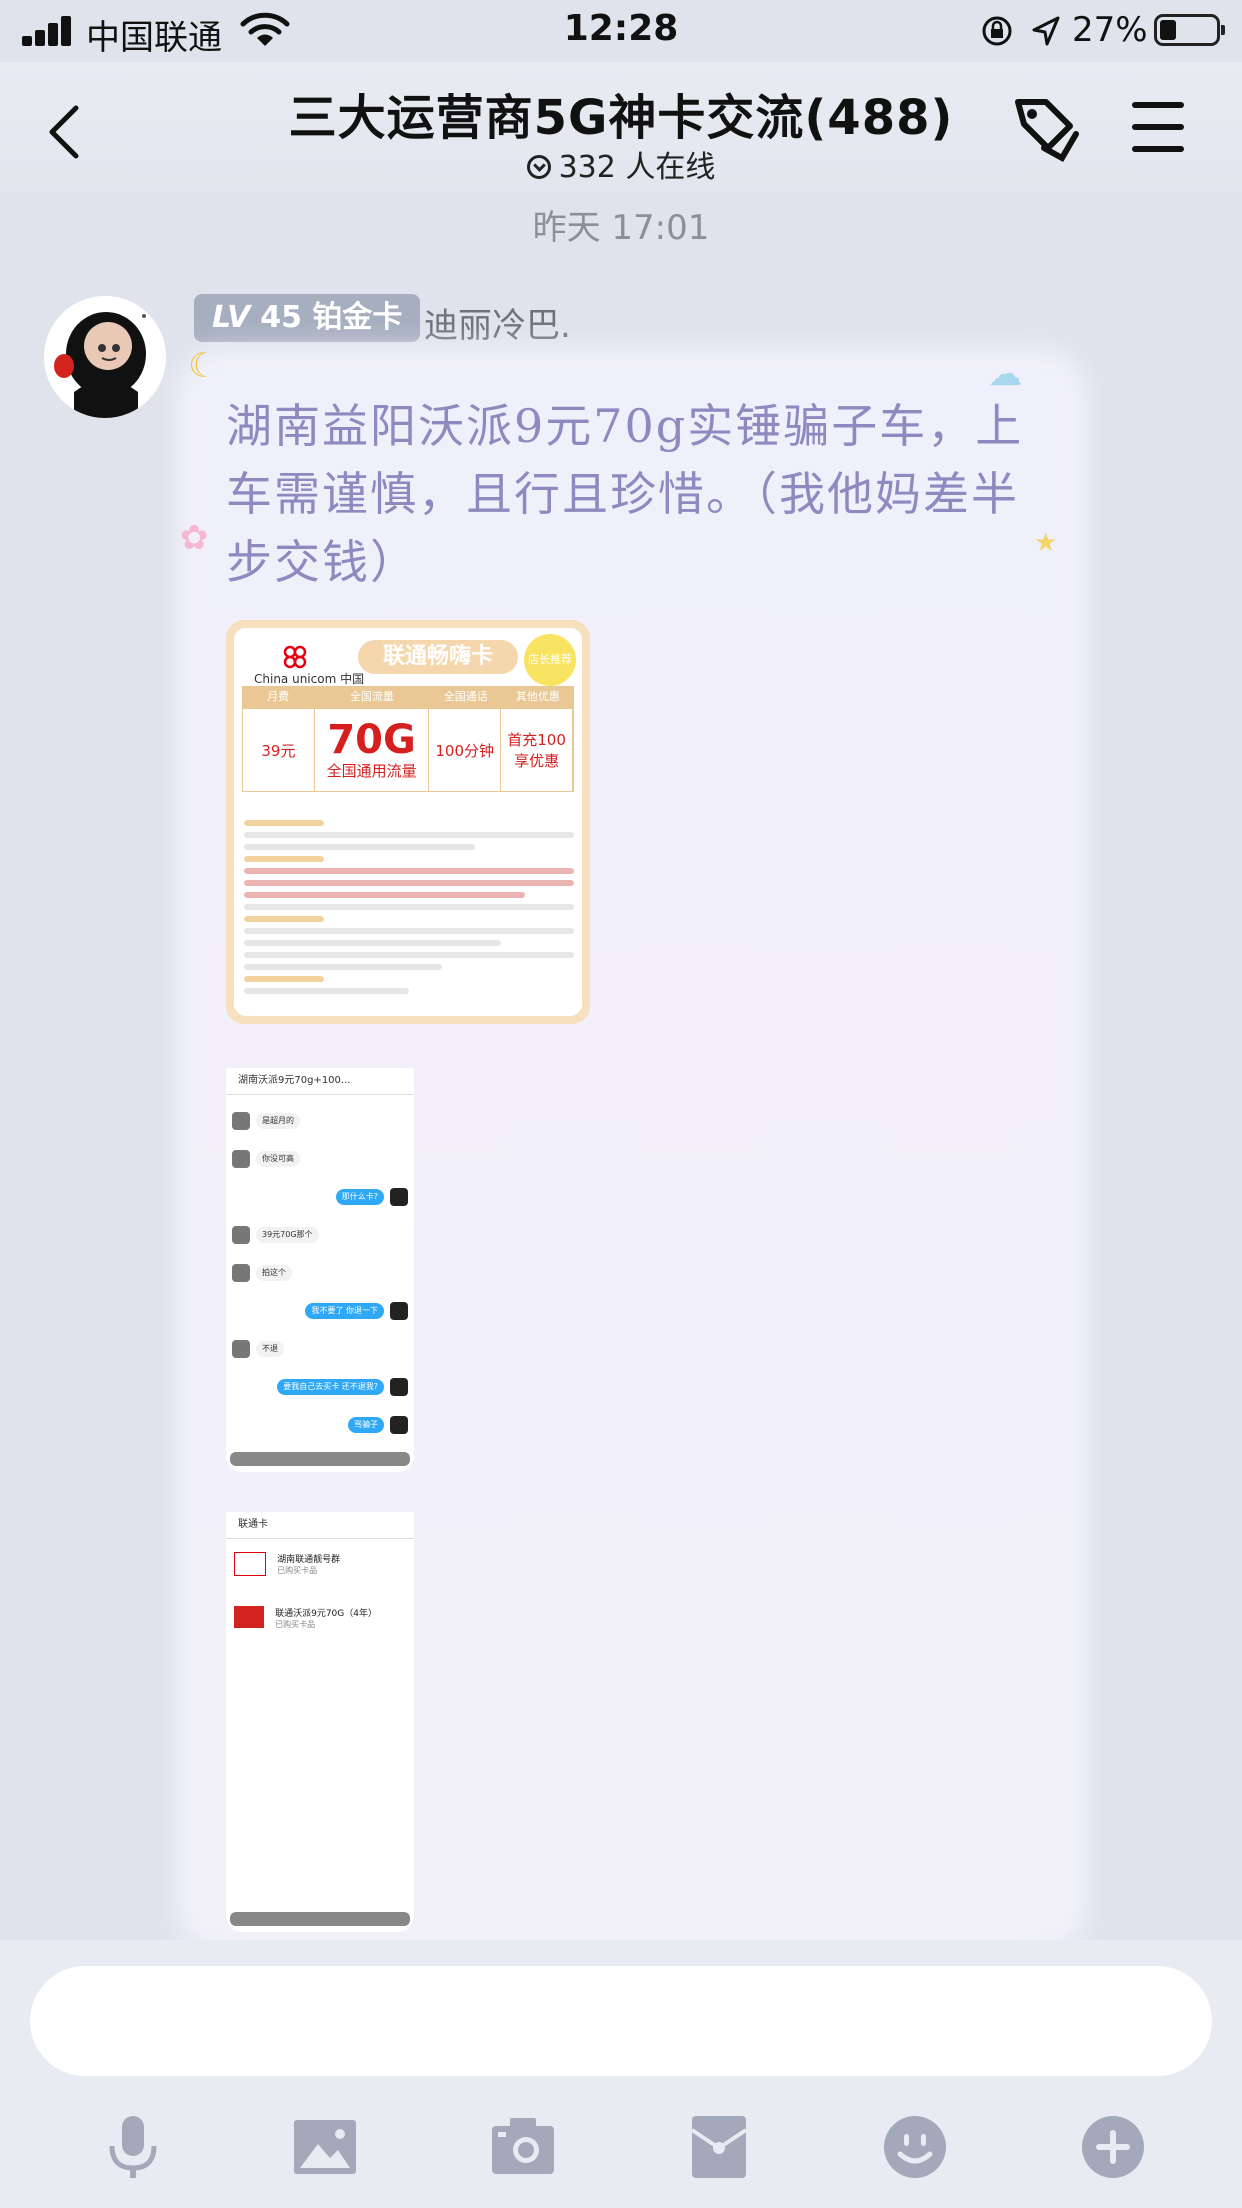 Image resolution: width=1242 pixels, height=2208 pixels. Describe the element at coordinates (408, 697) in the screenshot. I see `plan-table-header: 月费 全国流量 全国通话 其他优惠` at that location.